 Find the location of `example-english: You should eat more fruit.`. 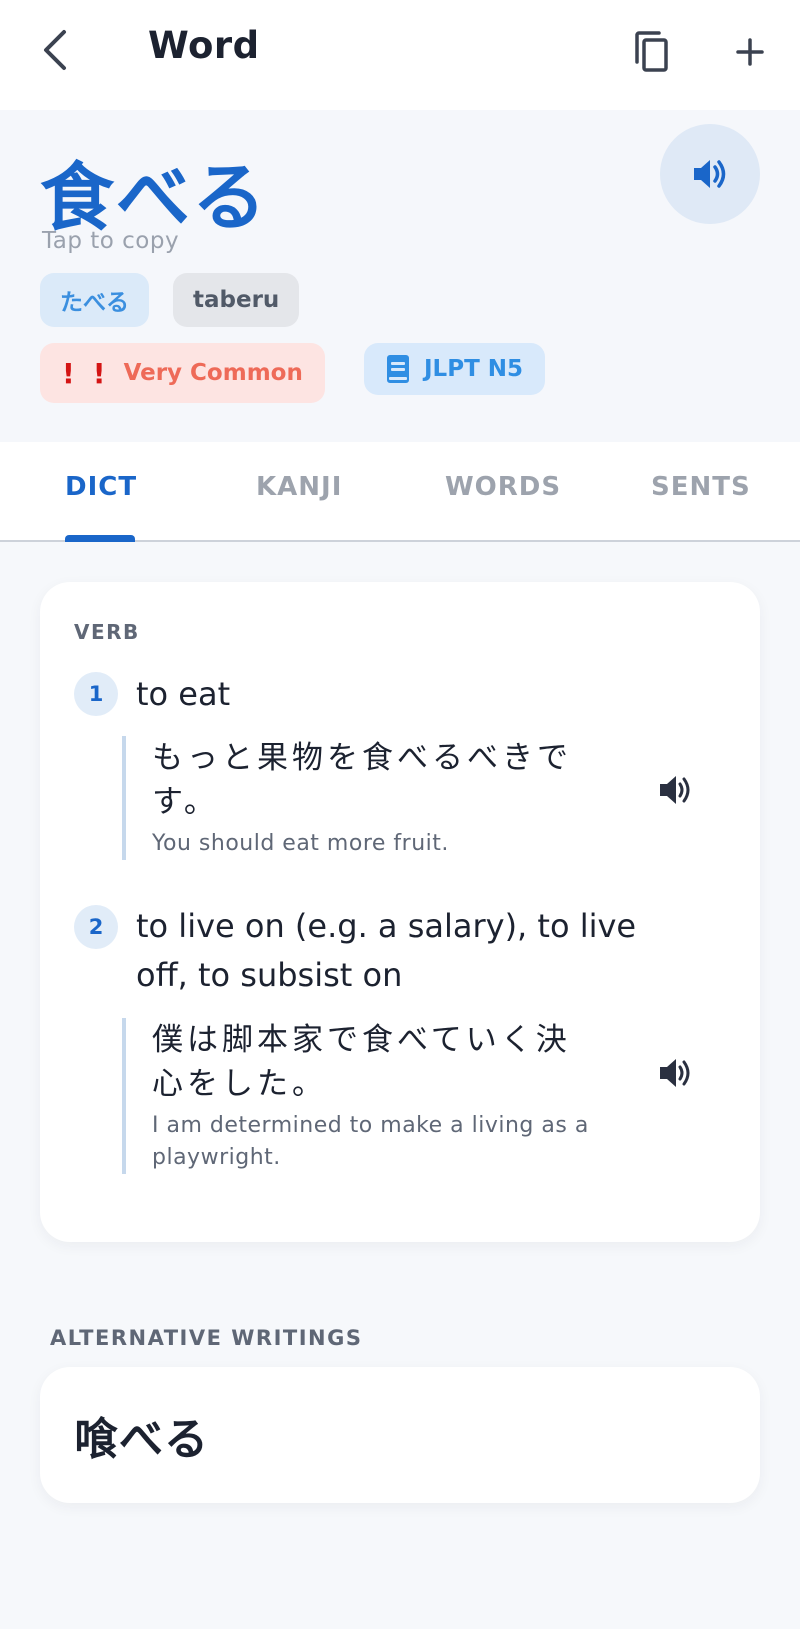

example-english: You should eat more fruit. is located at coordinates (397, 844).